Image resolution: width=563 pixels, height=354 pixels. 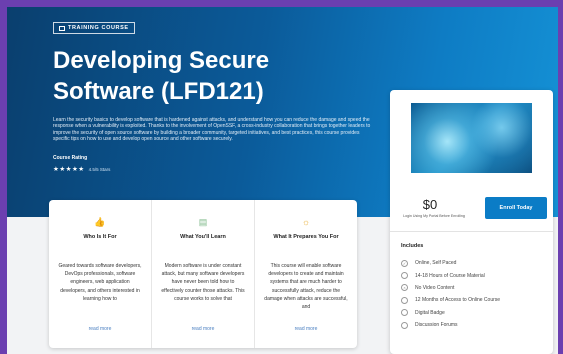 I want to click on card-title: Who Is It For, so click(x=100, y=237).